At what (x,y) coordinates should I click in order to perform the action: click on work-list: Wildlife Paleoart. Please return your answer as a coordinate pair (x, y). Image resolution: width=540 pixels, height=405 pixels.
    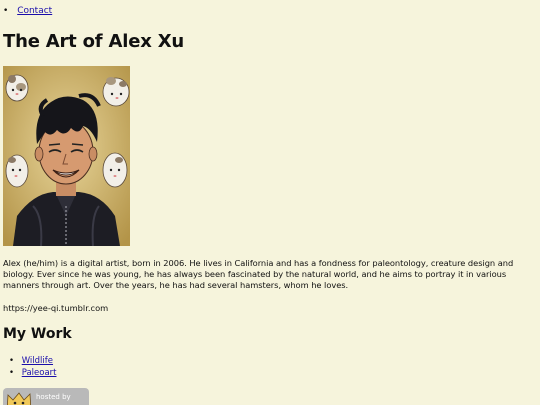
    Looking at the image, I should click on (33, 367).